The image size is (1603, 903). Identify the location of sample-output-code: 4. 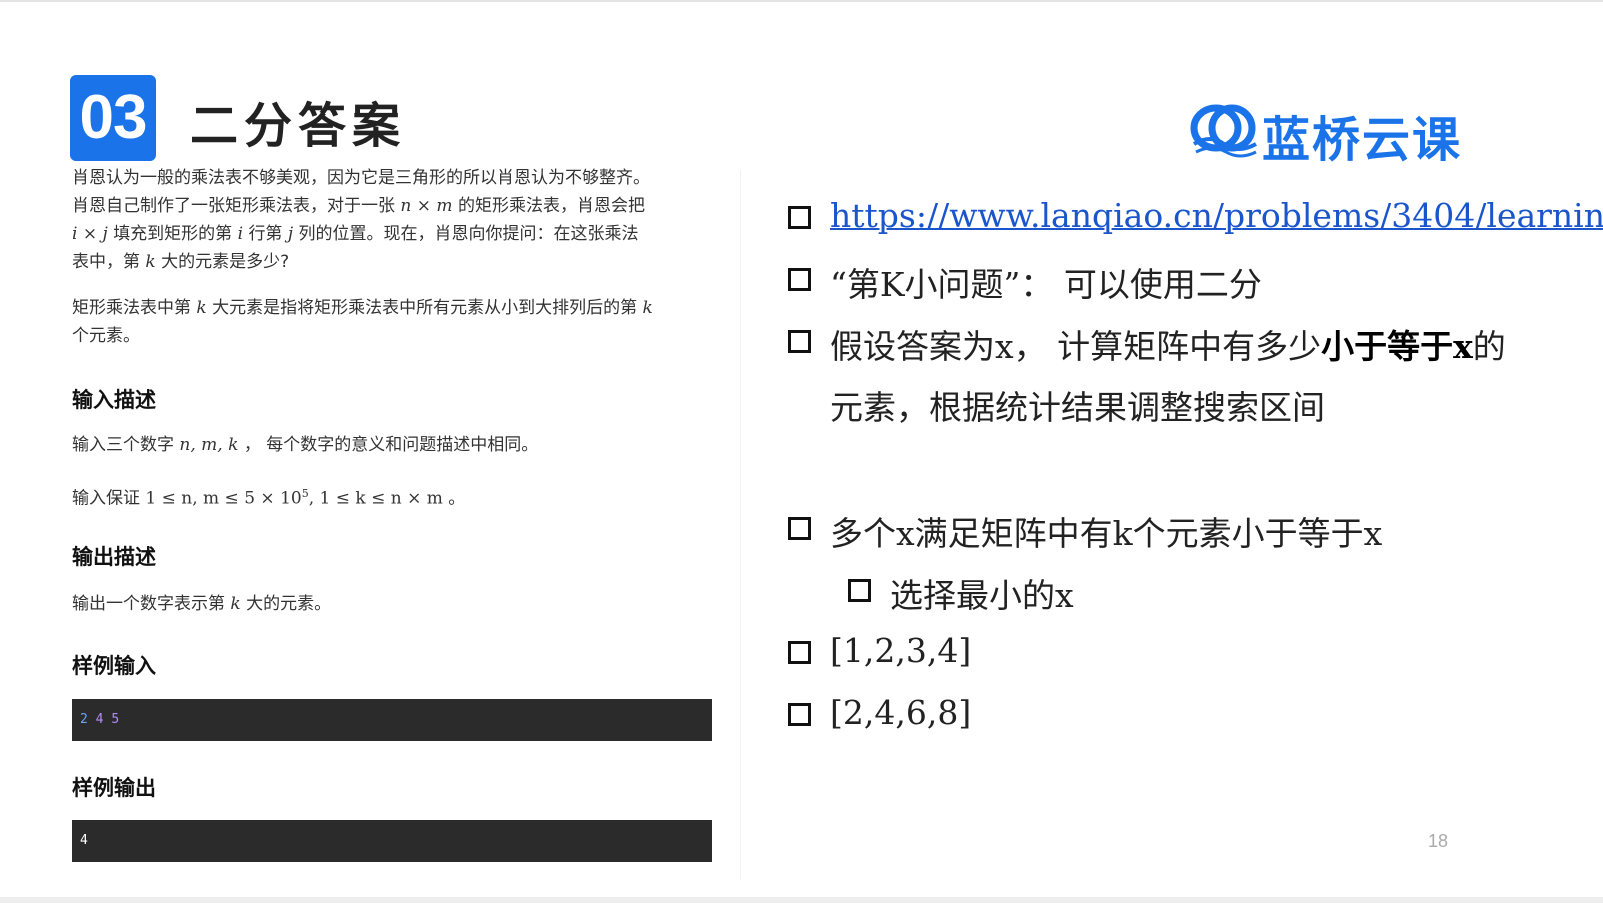
(392, 841).